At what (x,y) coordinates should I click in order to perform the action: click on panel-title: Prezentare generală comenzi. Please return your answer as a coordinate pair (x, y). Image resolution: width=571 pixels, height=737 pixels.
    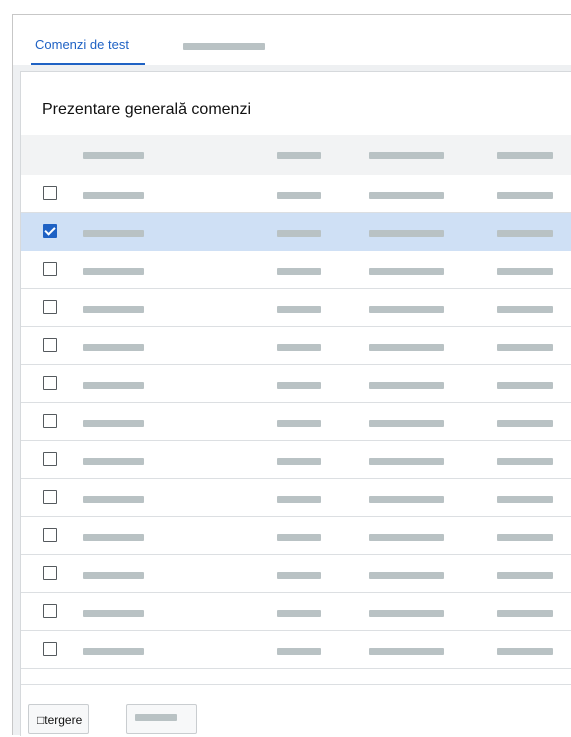
    Looking at the image, I should click on (147, 109).